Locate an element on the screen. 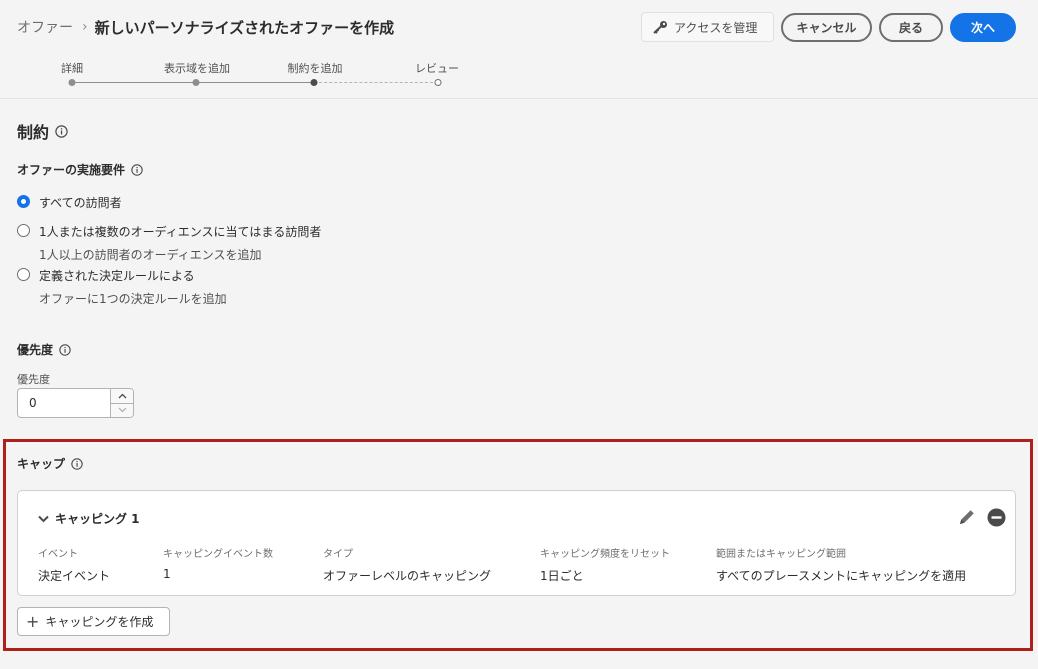  radio-audiences is located at coordinates (23, 230).